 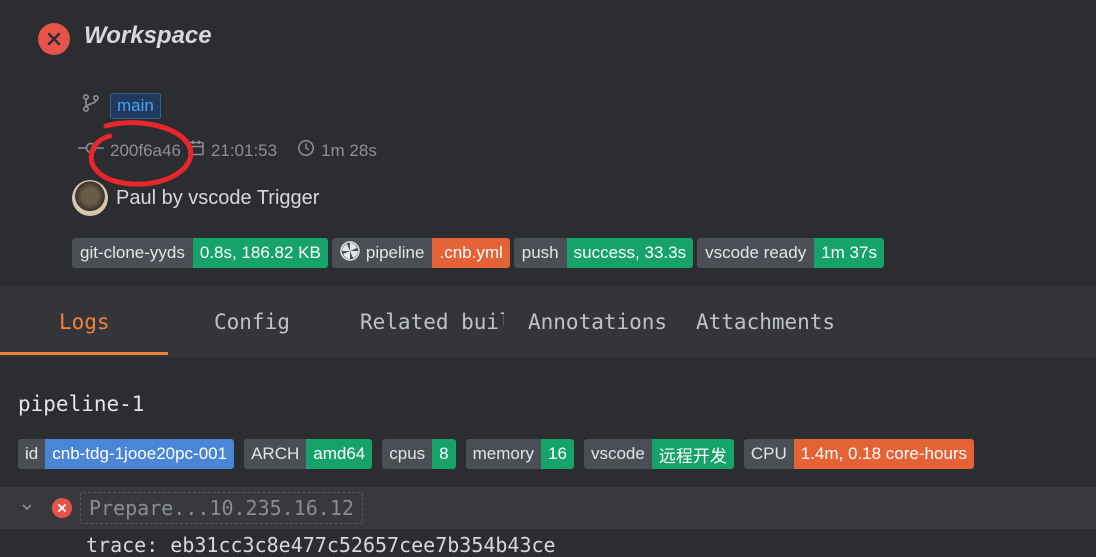 I want to click on prop-memory: memory 16, so click(x=519, y=454).